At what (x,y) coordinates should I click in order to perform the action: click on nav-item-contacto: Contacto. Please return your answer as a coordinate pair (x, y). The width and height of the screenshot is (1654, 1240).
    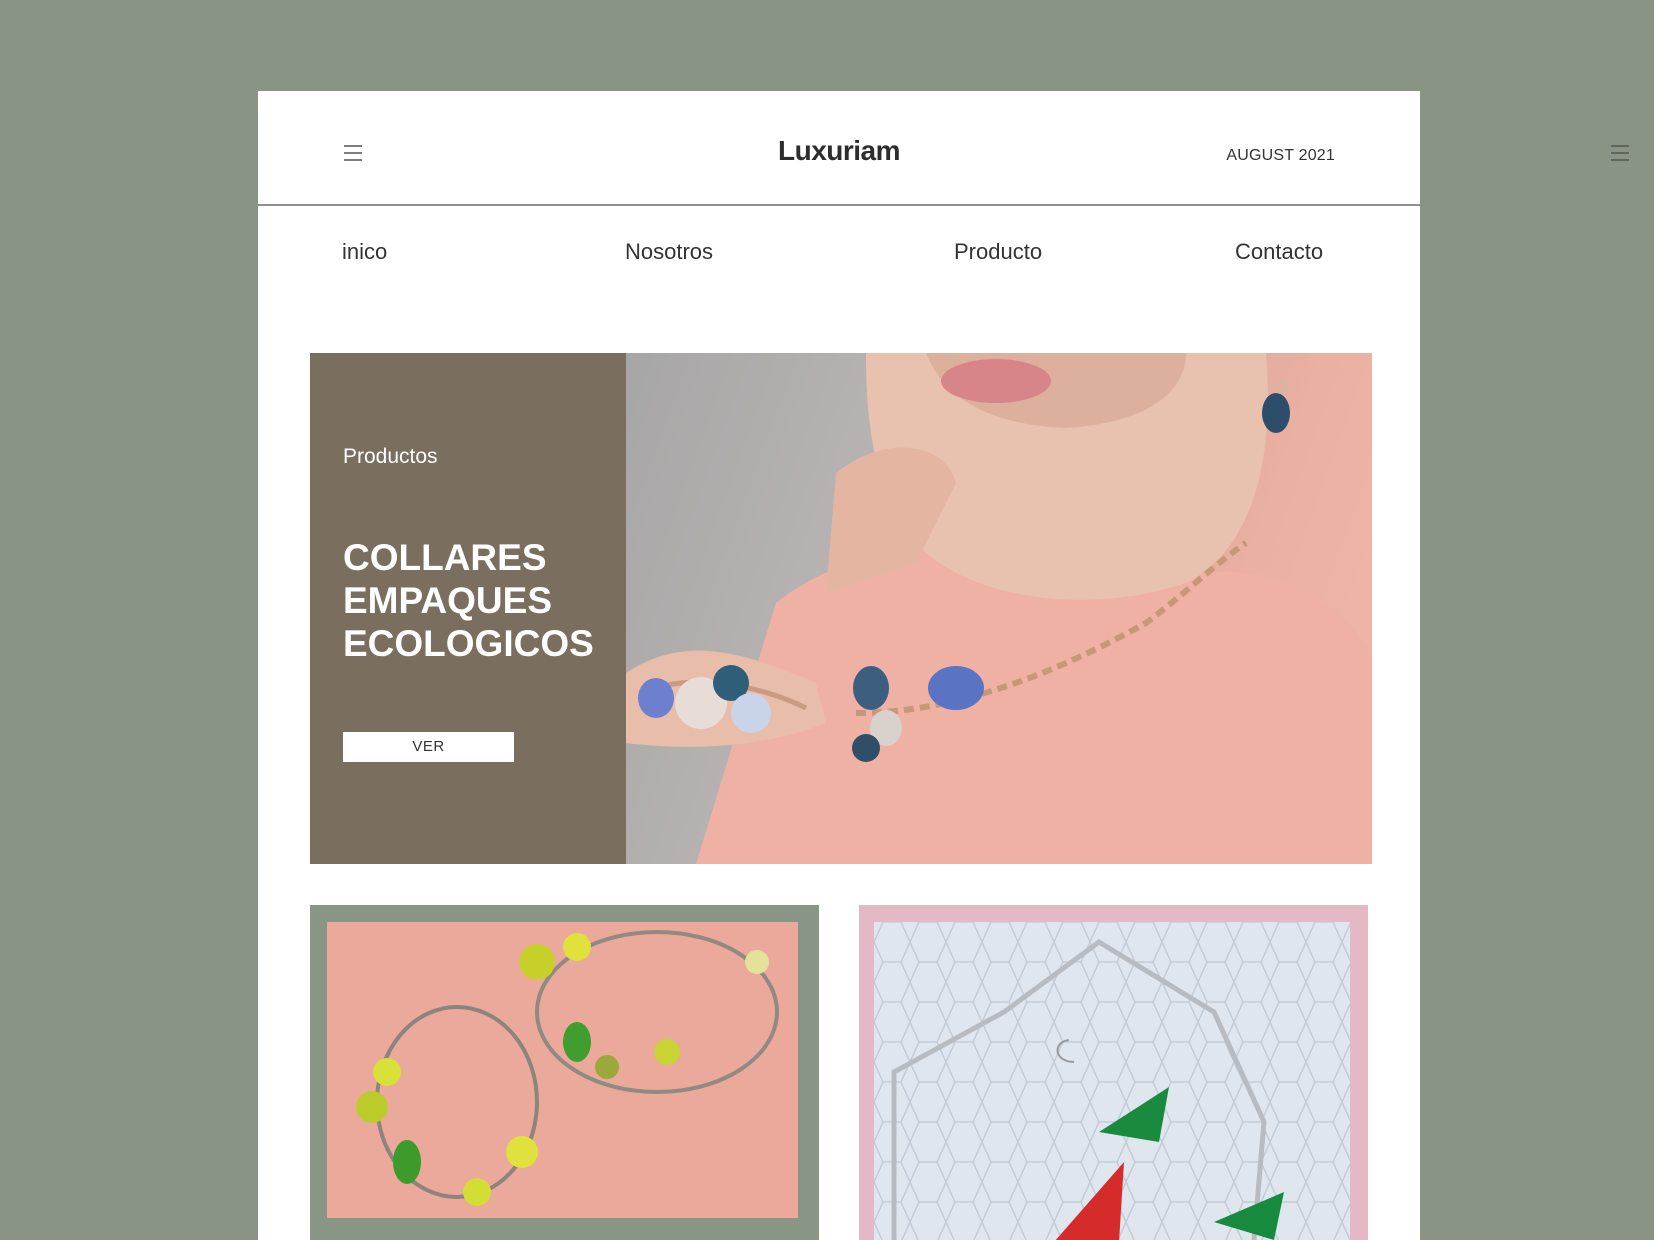
    Looking at the image, I should click on (1279, 252).